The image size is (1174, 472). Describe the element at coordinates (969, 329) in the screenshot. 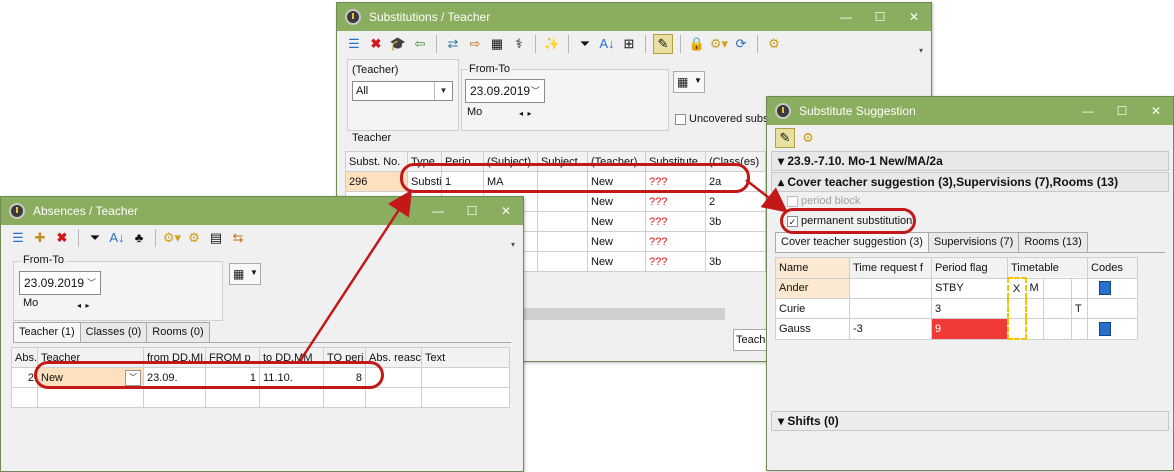

I see `cell-flag: 9` at that location.